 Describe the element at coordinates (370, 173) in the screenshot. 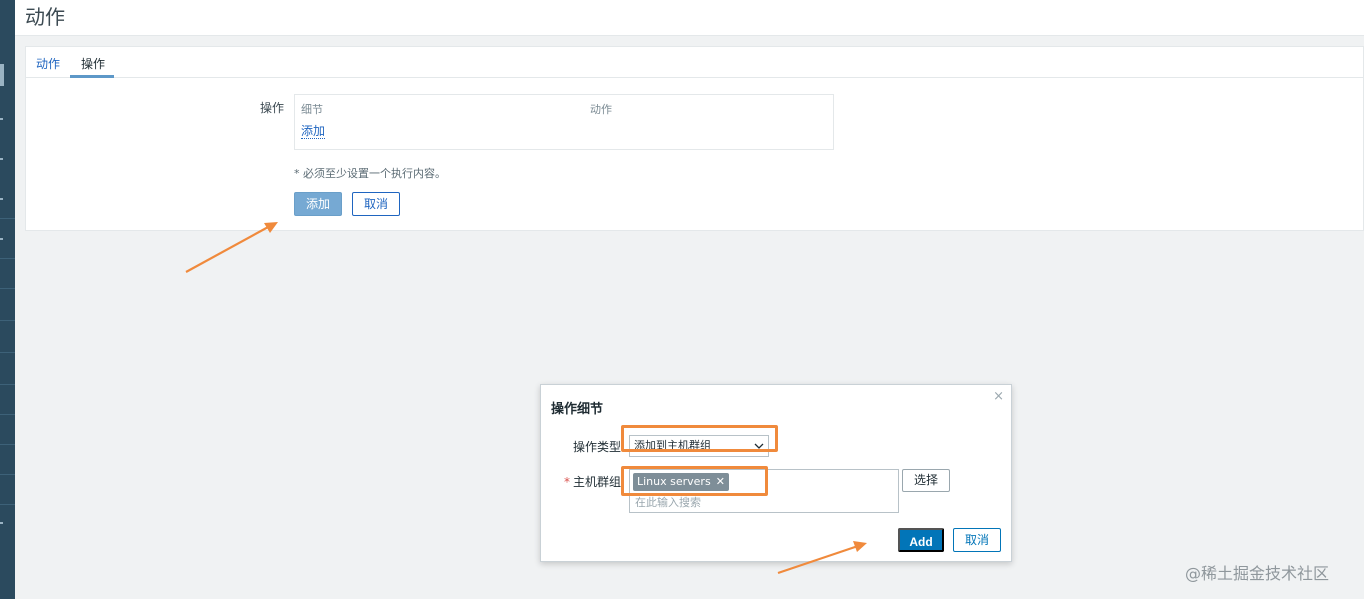

I see `required-hint: * 必须至少设置一个执行内容。` at that location.